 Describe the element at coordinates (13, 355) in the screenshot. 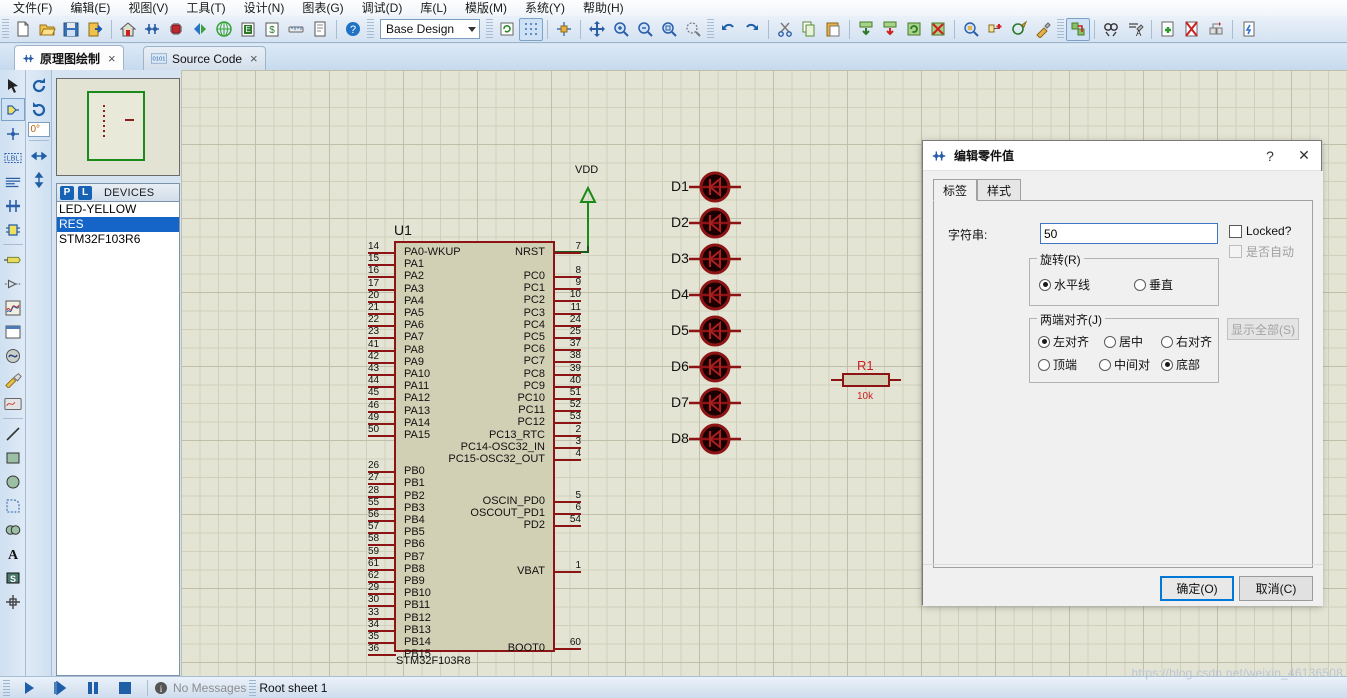

I see `generator-icon` at that location.